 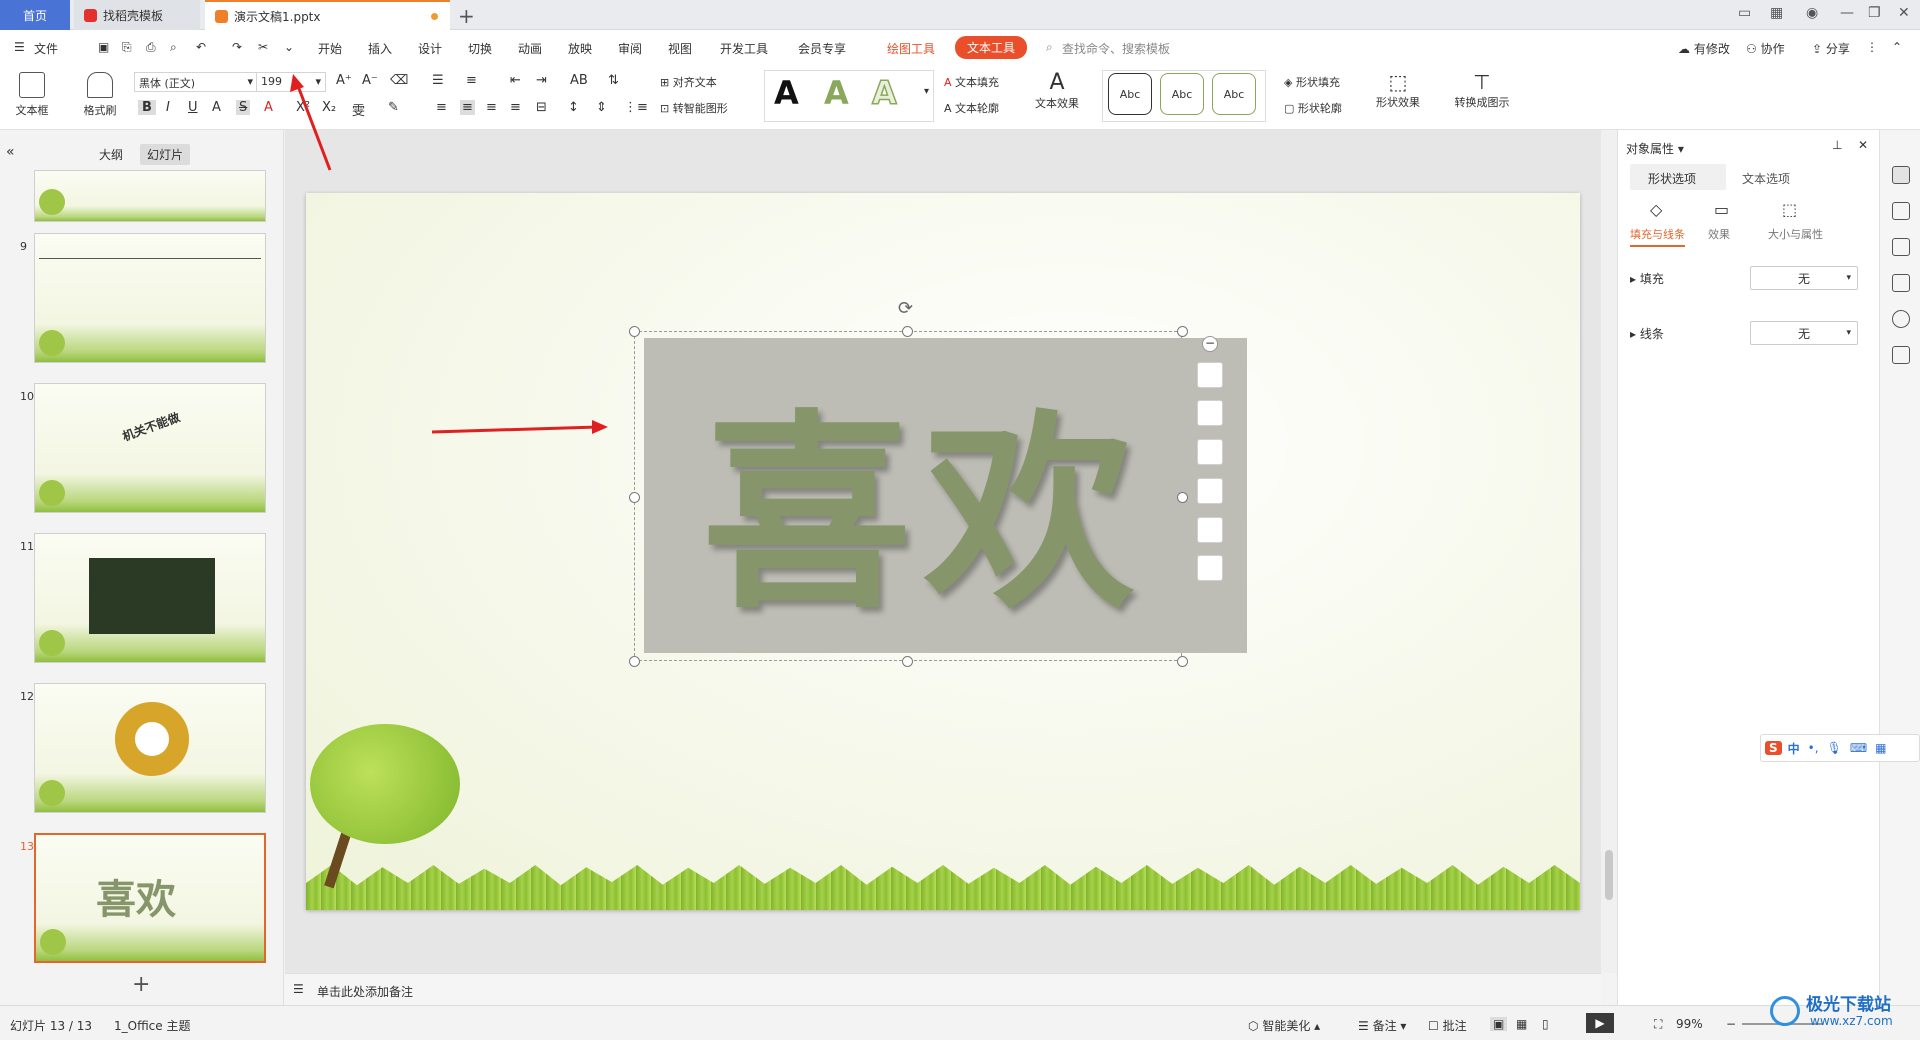 What do you see at coordinates (1851, 1021) in the screenshot?
I see `watermark-url: www.xz7.com` at bounding box center [1851, 1021].